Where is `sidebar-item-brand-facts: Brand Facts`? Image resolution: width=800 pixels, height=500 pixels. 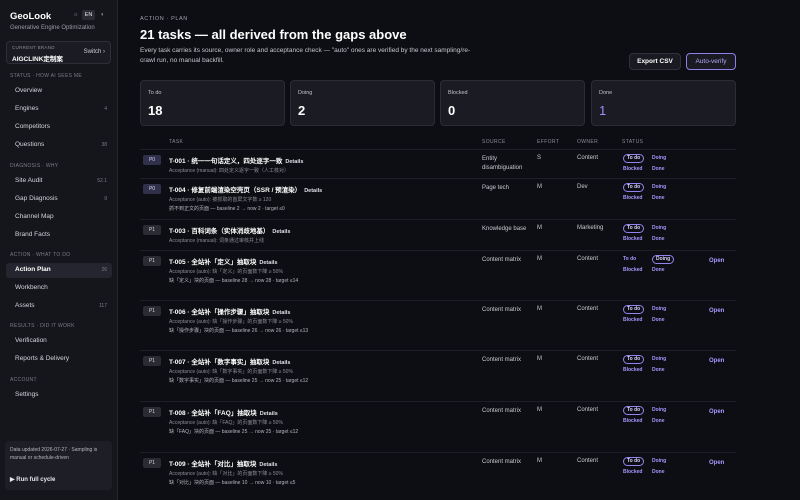
sidebar-item-brand-facts: Brand Facts is located at coordinates (59, 235).